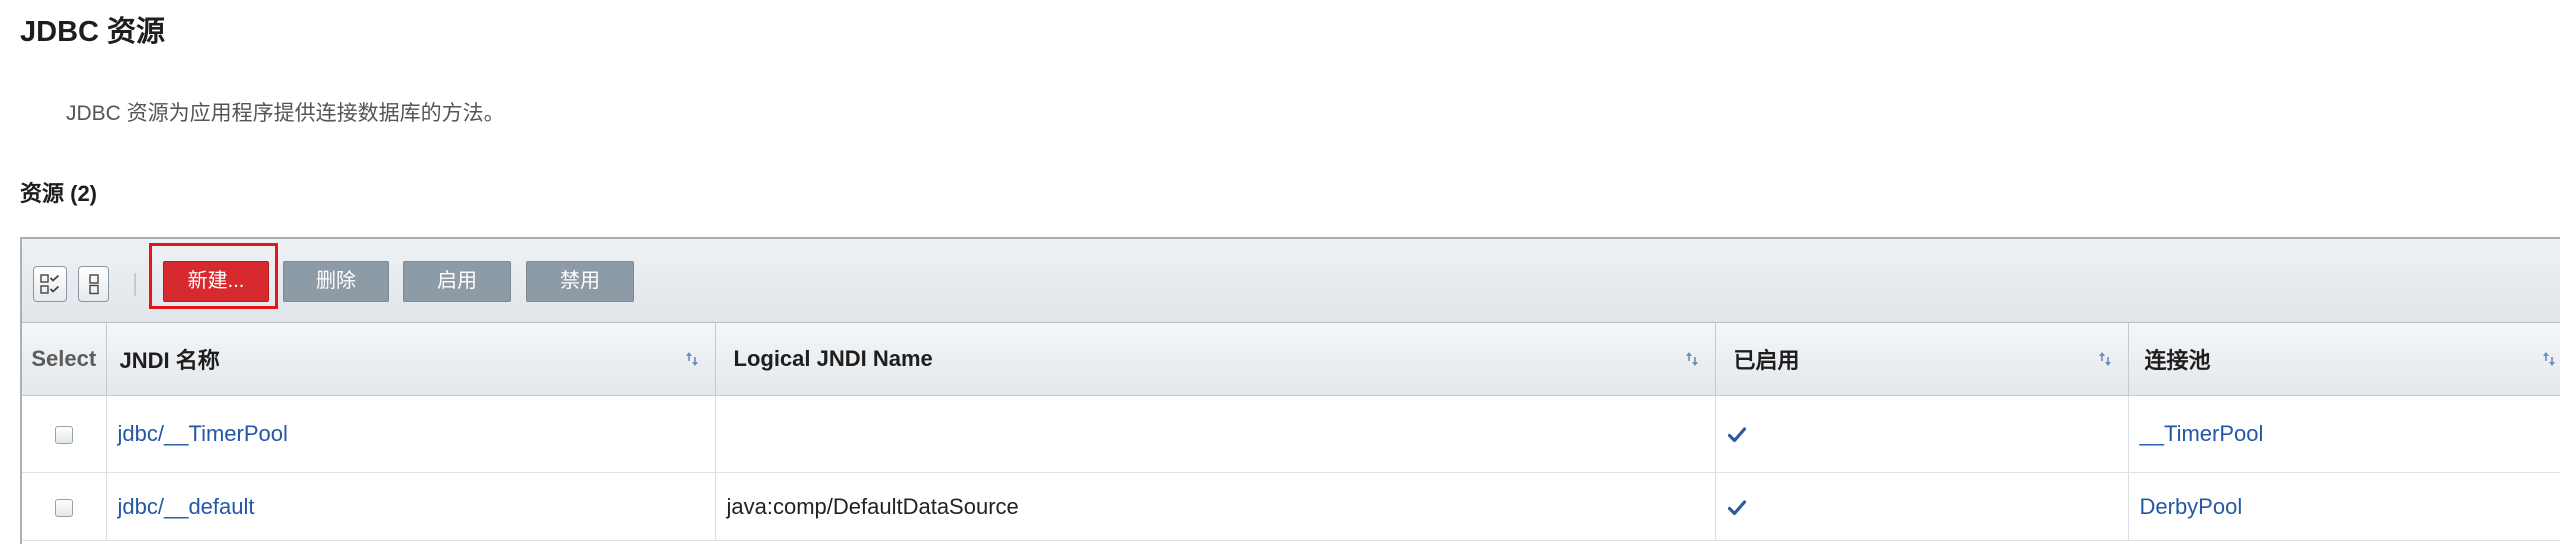 The height and width of the screenshot is (544, 2560). Describe the element at coordinates (93, 32) in the screenshot. I see `page-title: JDBC 资源` at that location.